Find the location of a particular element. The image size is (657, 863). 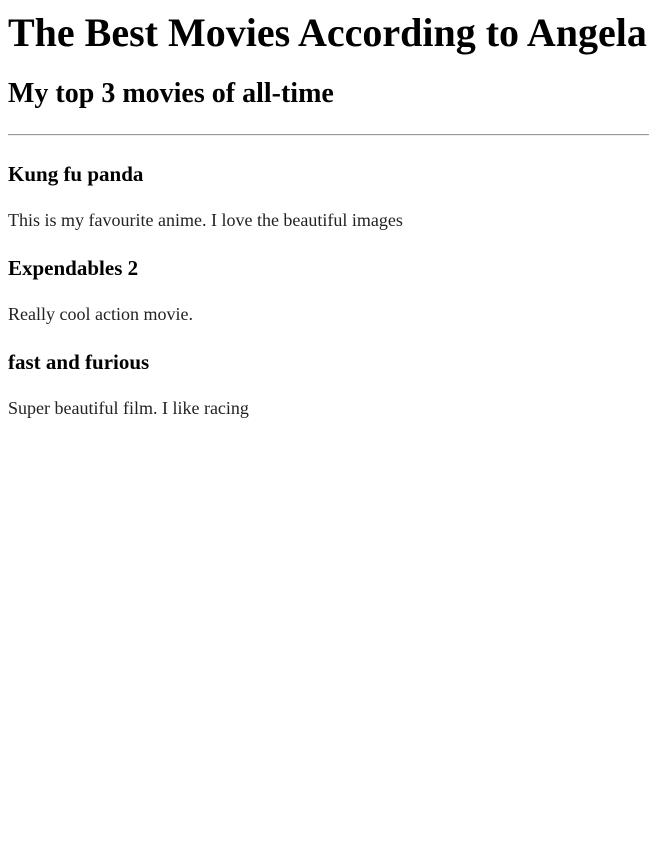

movie-title: fast and furious is located at coordinates (79, 362).